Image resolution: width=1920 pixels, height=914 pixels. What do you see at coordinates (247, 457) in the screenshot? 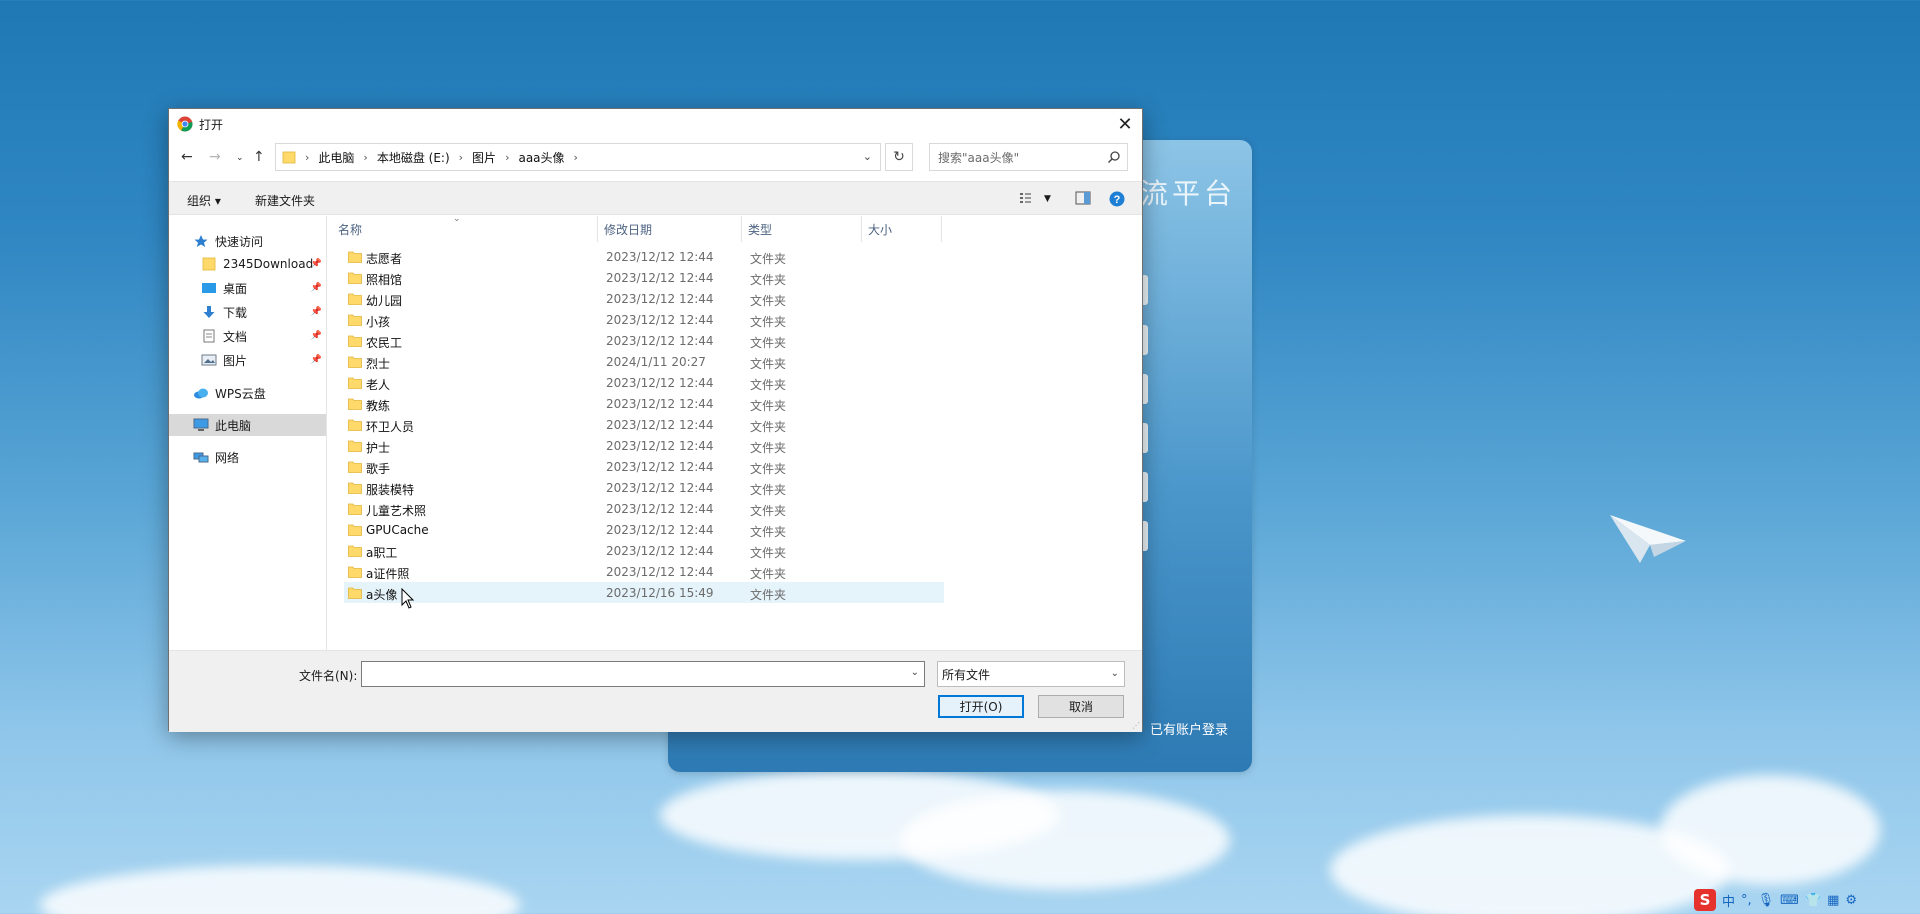
I see `nav-item-network: 网络` at bounding box center [247, 457].